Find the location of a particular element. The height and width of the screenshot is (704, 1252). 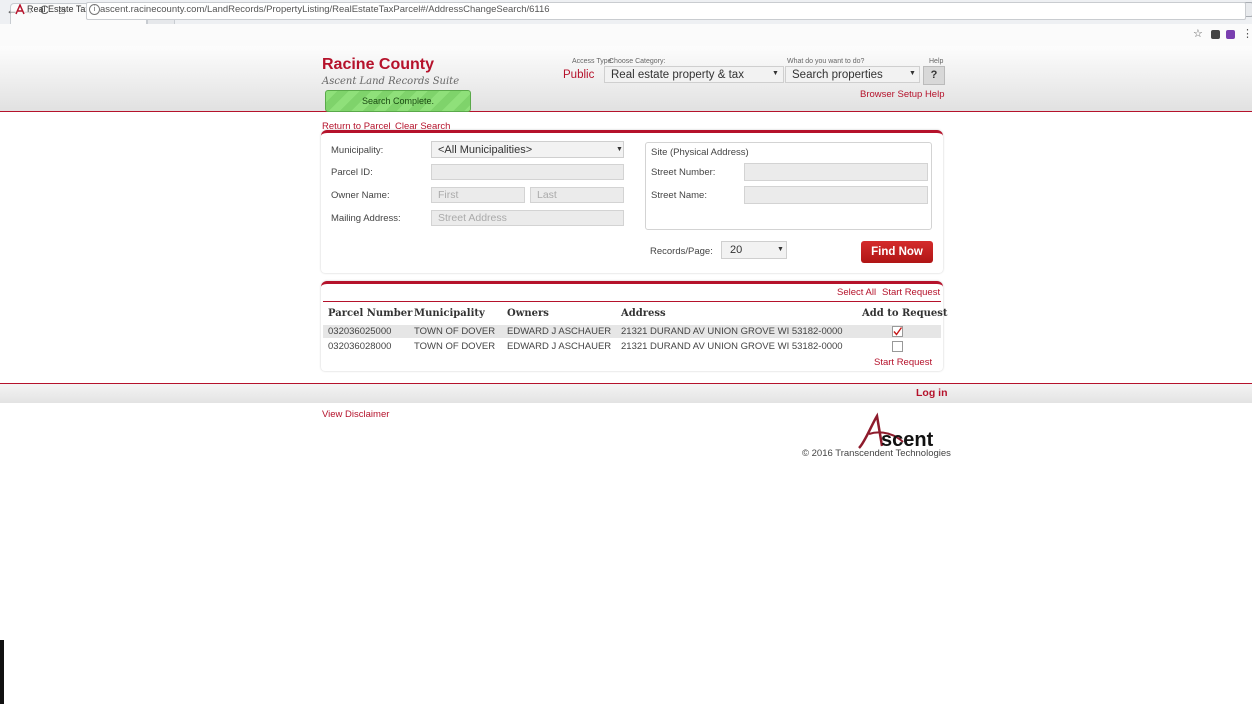

access-type-value: Public is located at coordinates (579, 75).